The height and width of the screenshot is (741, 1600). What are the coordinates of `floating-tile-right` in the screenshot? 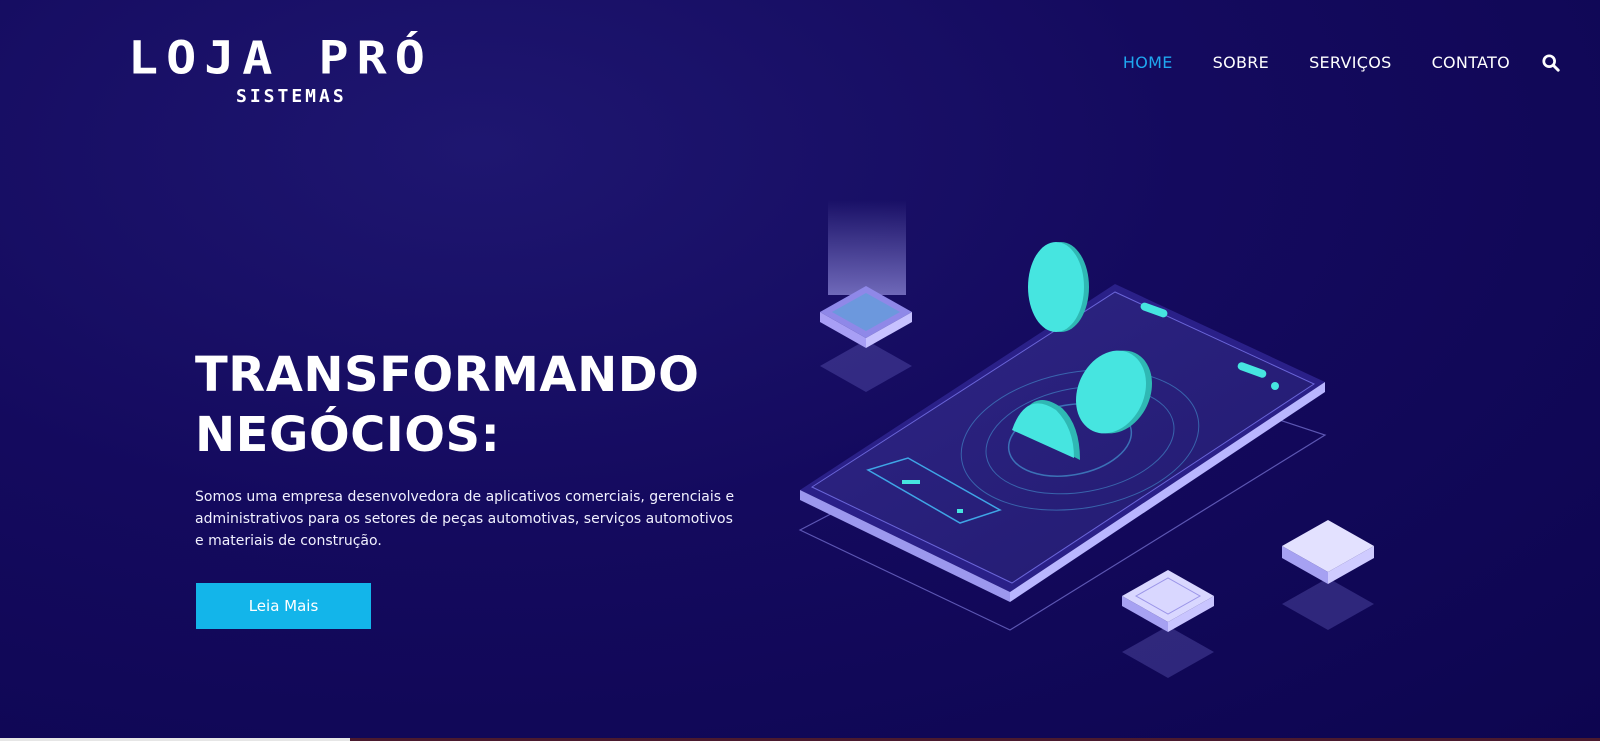 It's located at (1328, 575).